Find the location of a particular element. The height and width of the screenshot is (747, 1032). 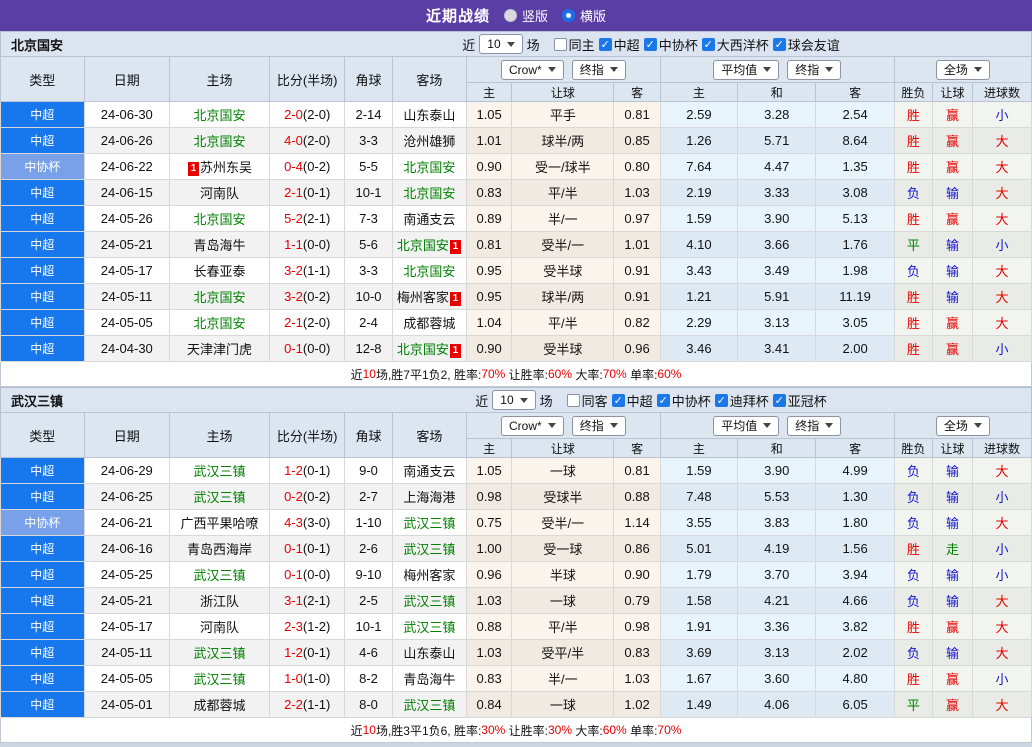

date-cell: 24-06-22 is located at coordinates (127, 166).